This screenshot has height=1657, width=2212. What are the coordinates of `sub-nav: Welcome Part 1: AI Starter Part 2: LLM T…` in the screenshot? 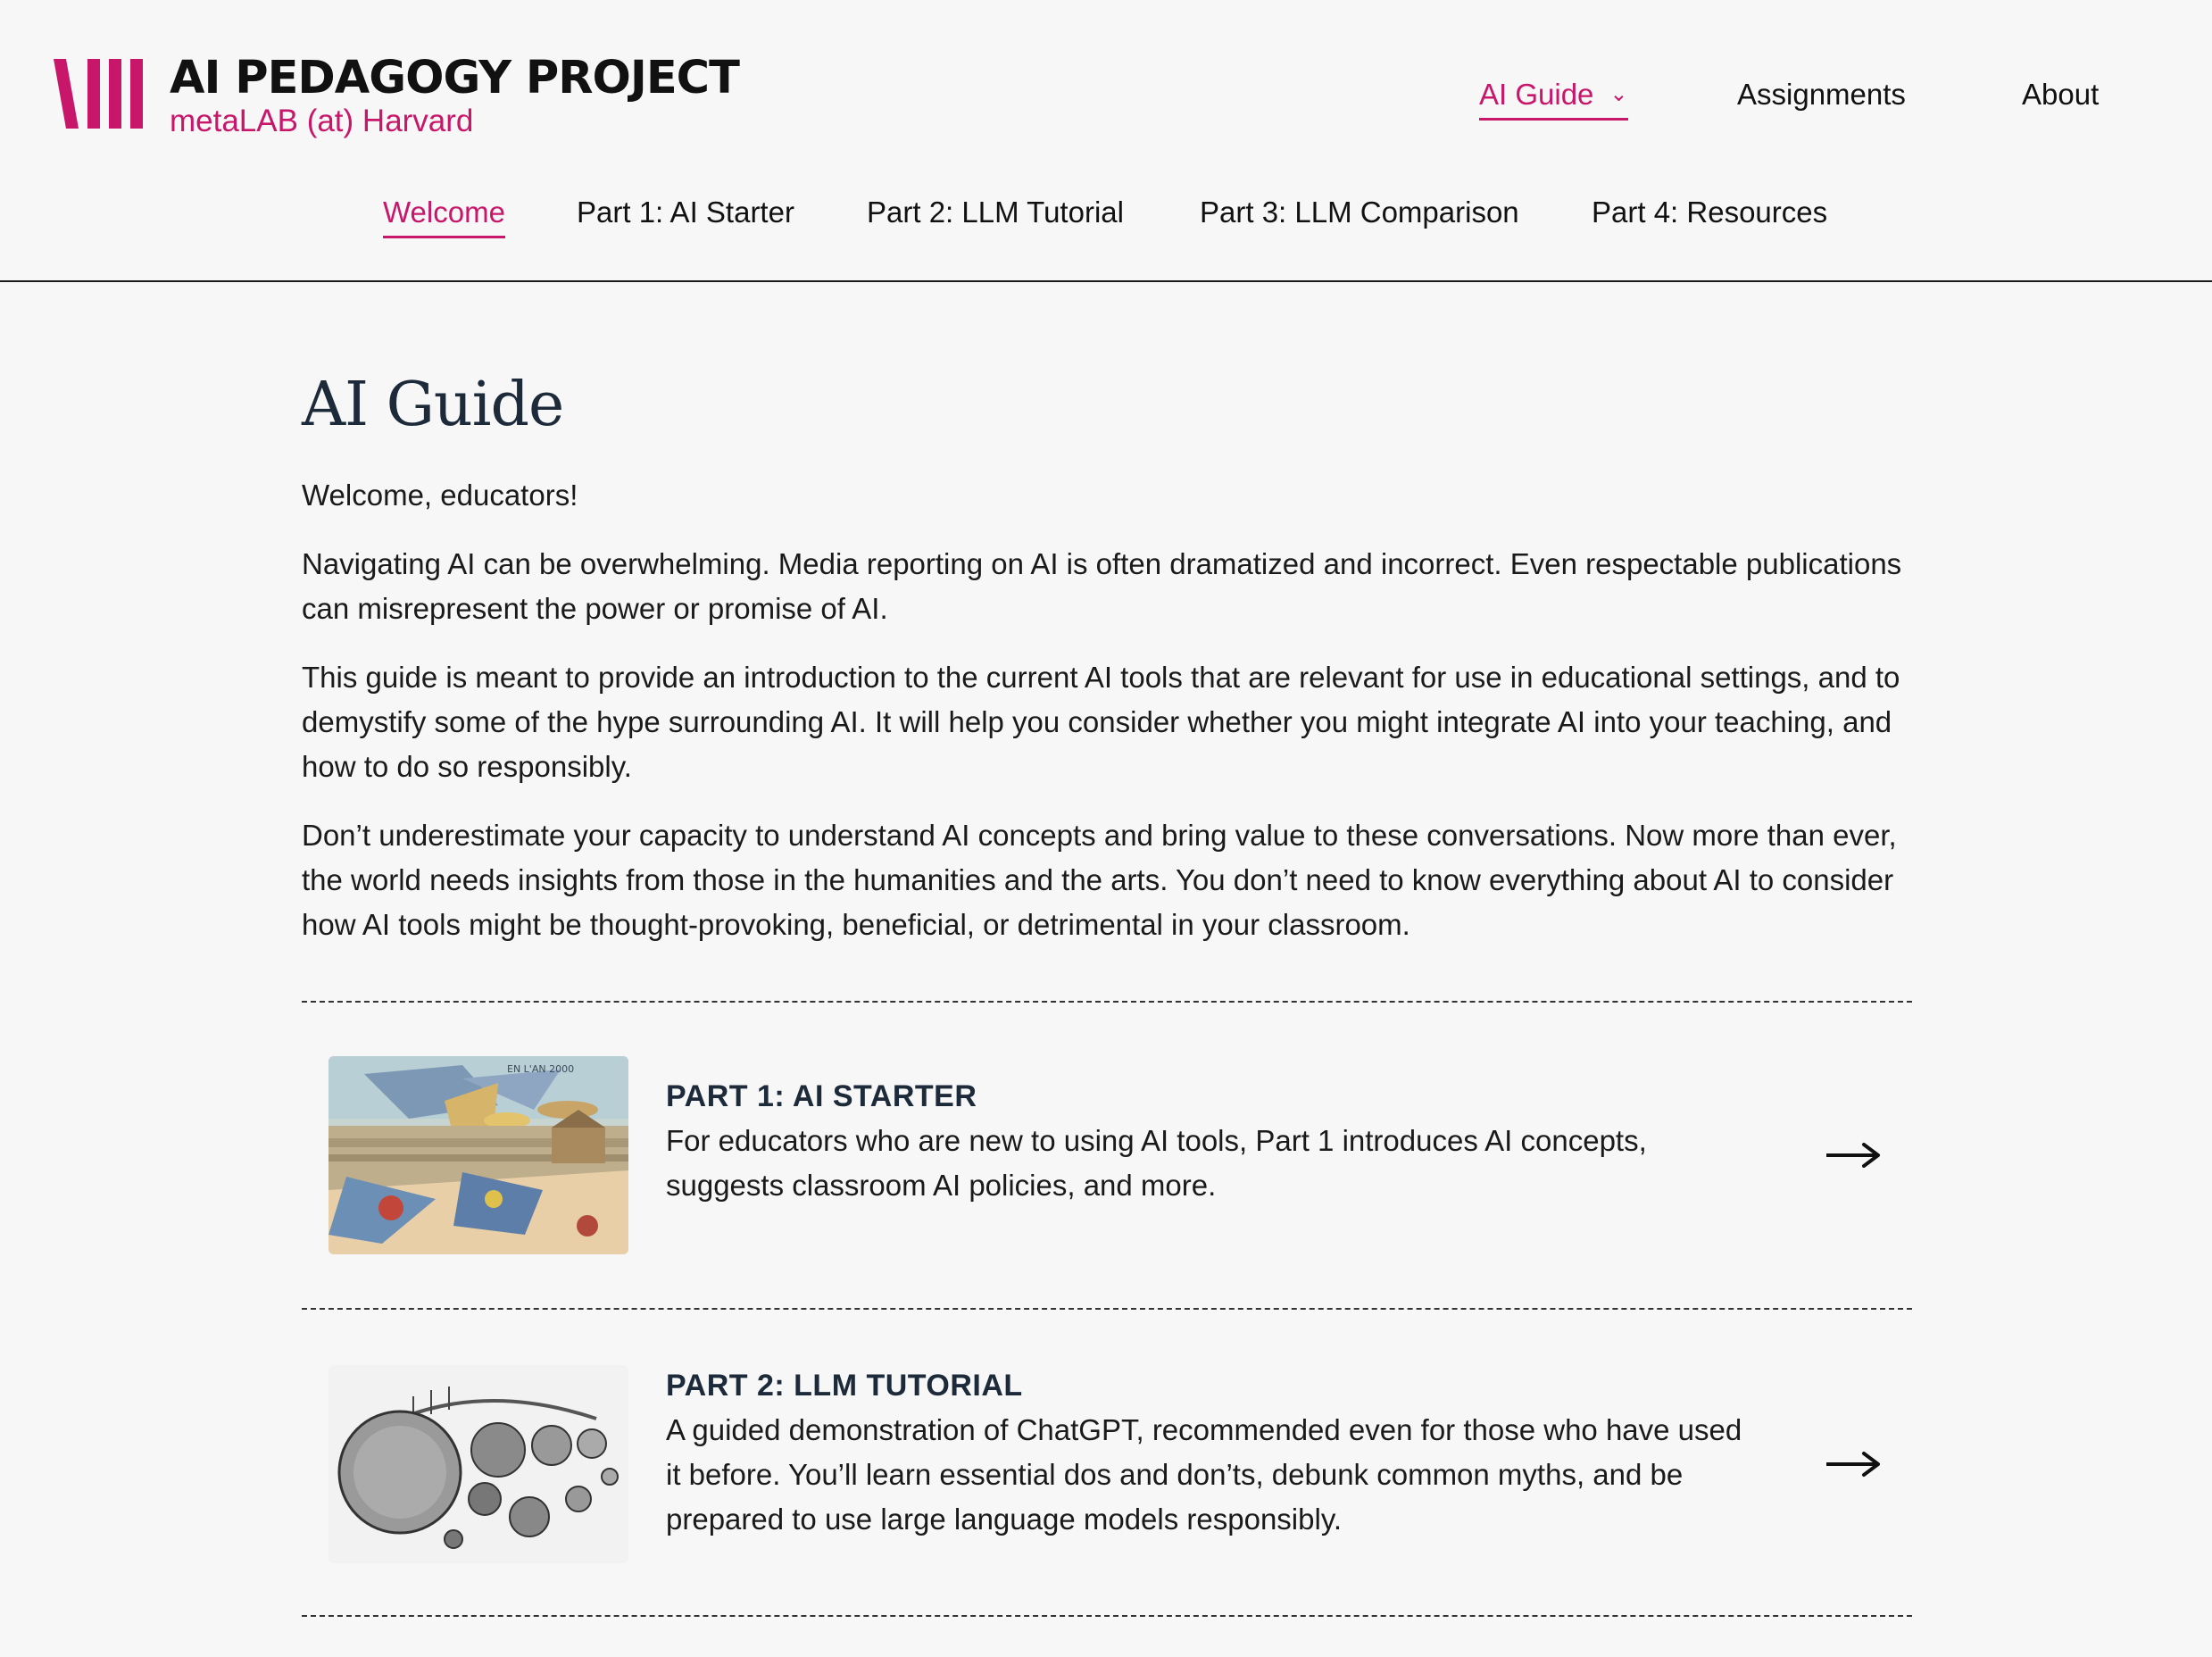 It's located at (1106, 219).